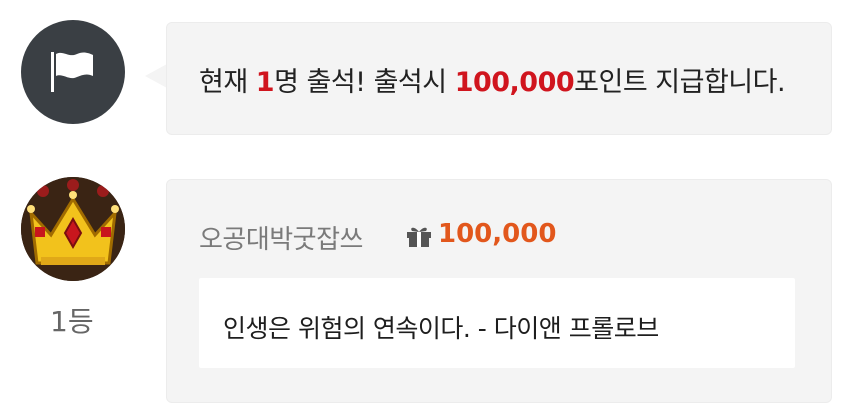  I want to click on nickname: 오공대박굿잡쓰, so click(281, 237).